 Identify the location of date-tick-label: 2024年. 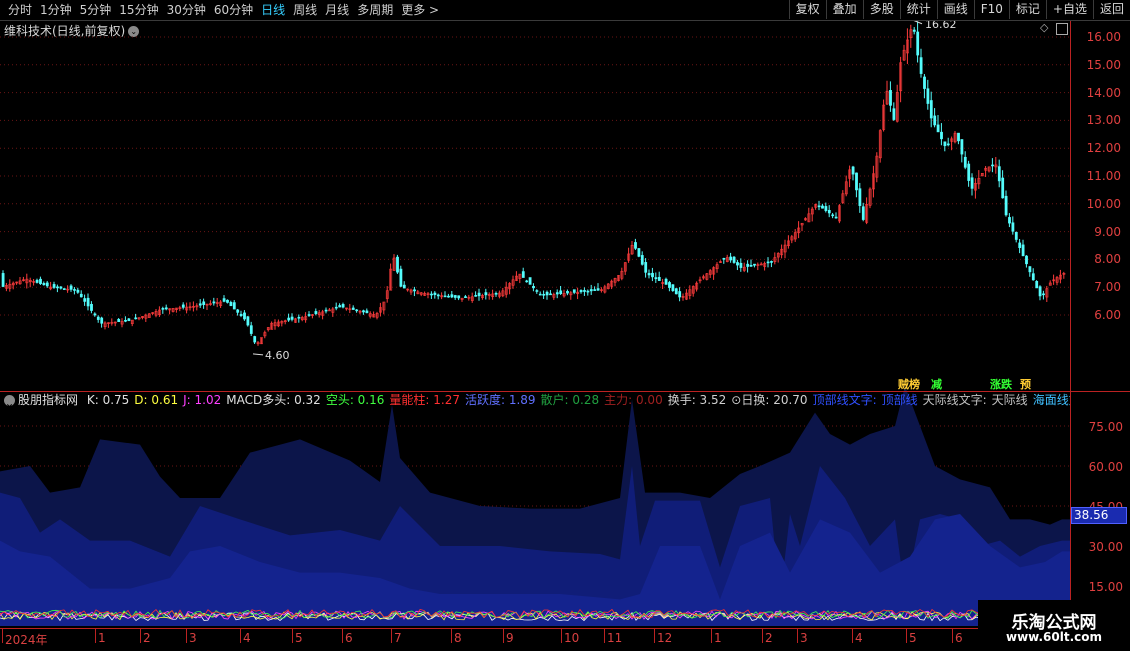
(25, 638).